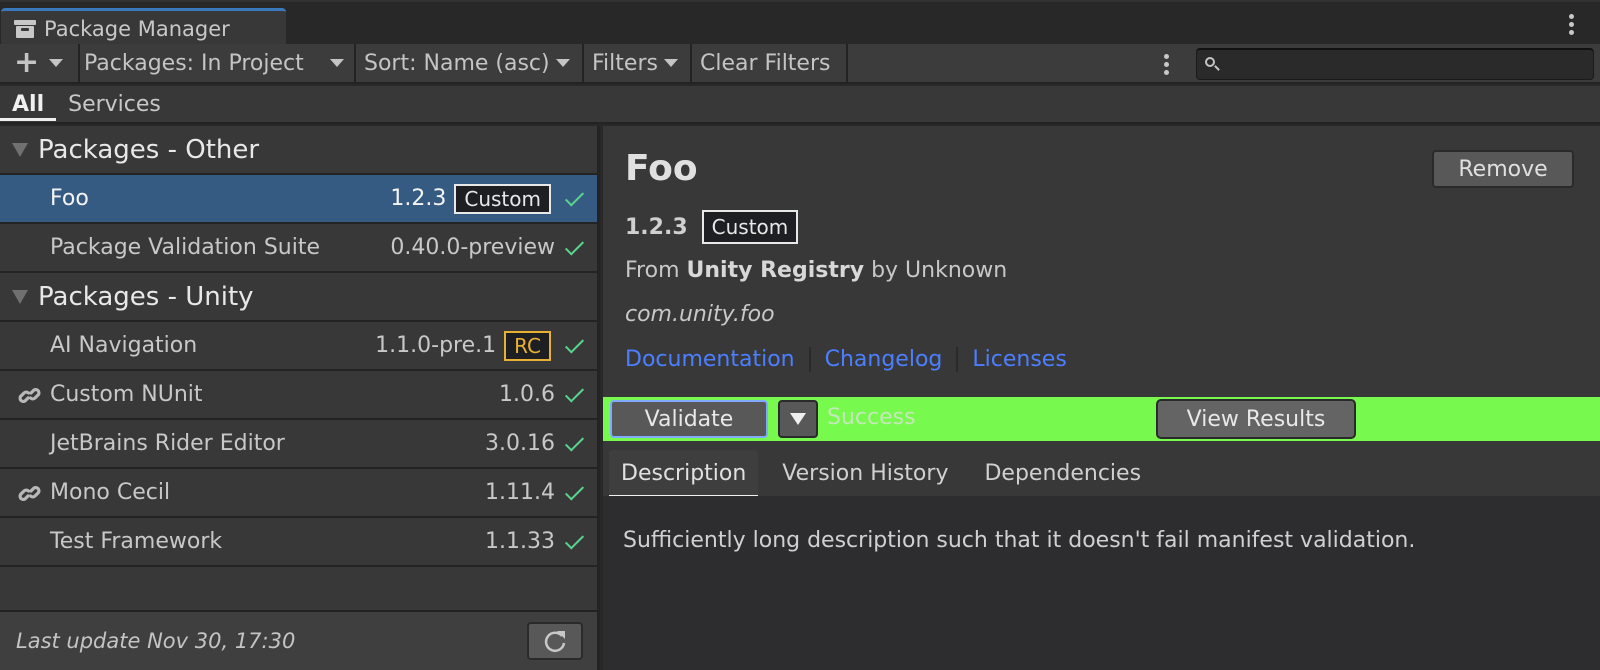 The image size is (1600, 670). Describe the element at coordinates (149, 149) in the screenshot. I see `group-label: Packages - Other` at that location.